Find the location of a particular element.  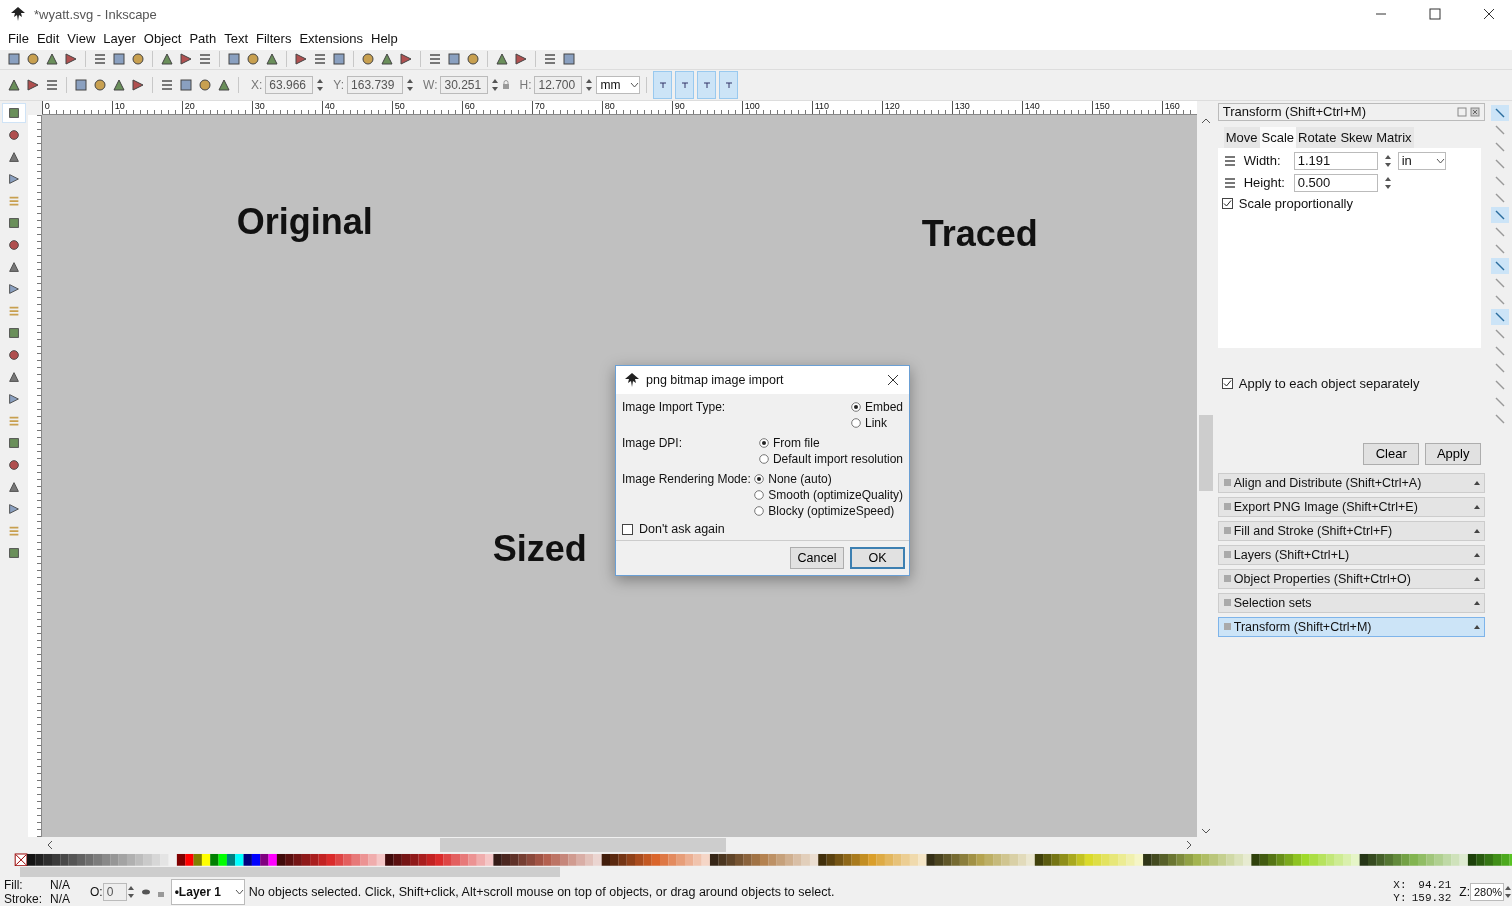

close-icon is located at coordinates (893, 380).